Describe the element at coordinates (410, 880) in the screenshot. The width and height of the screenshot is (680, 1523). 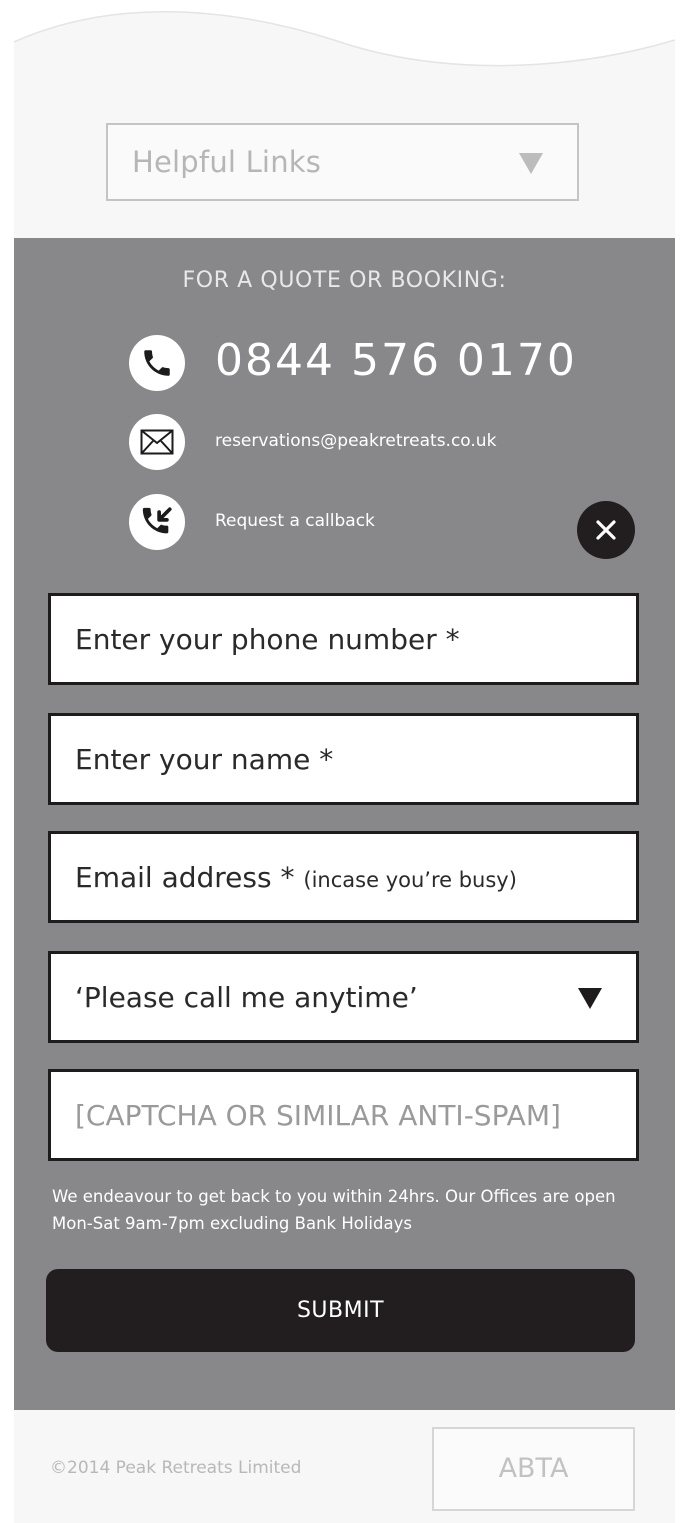
I see `email-hint: (incase you’re busy)` at that location.